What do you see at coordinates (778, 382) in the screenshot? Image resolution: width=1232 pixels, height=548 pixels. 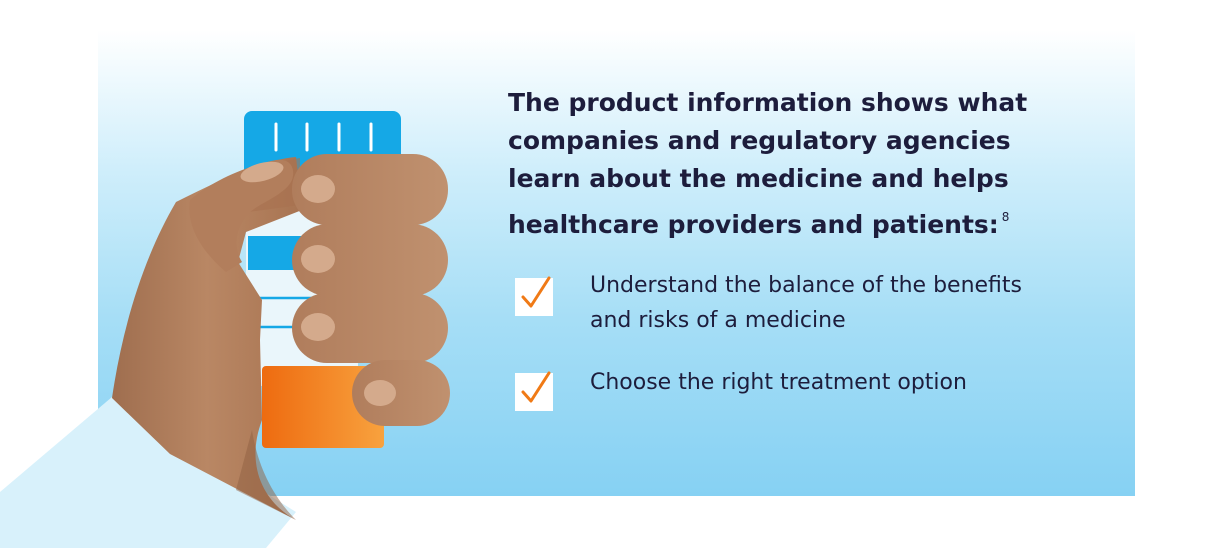 I see `benefit-label: Choose the right treatment option` at bounding box center [778, 382].